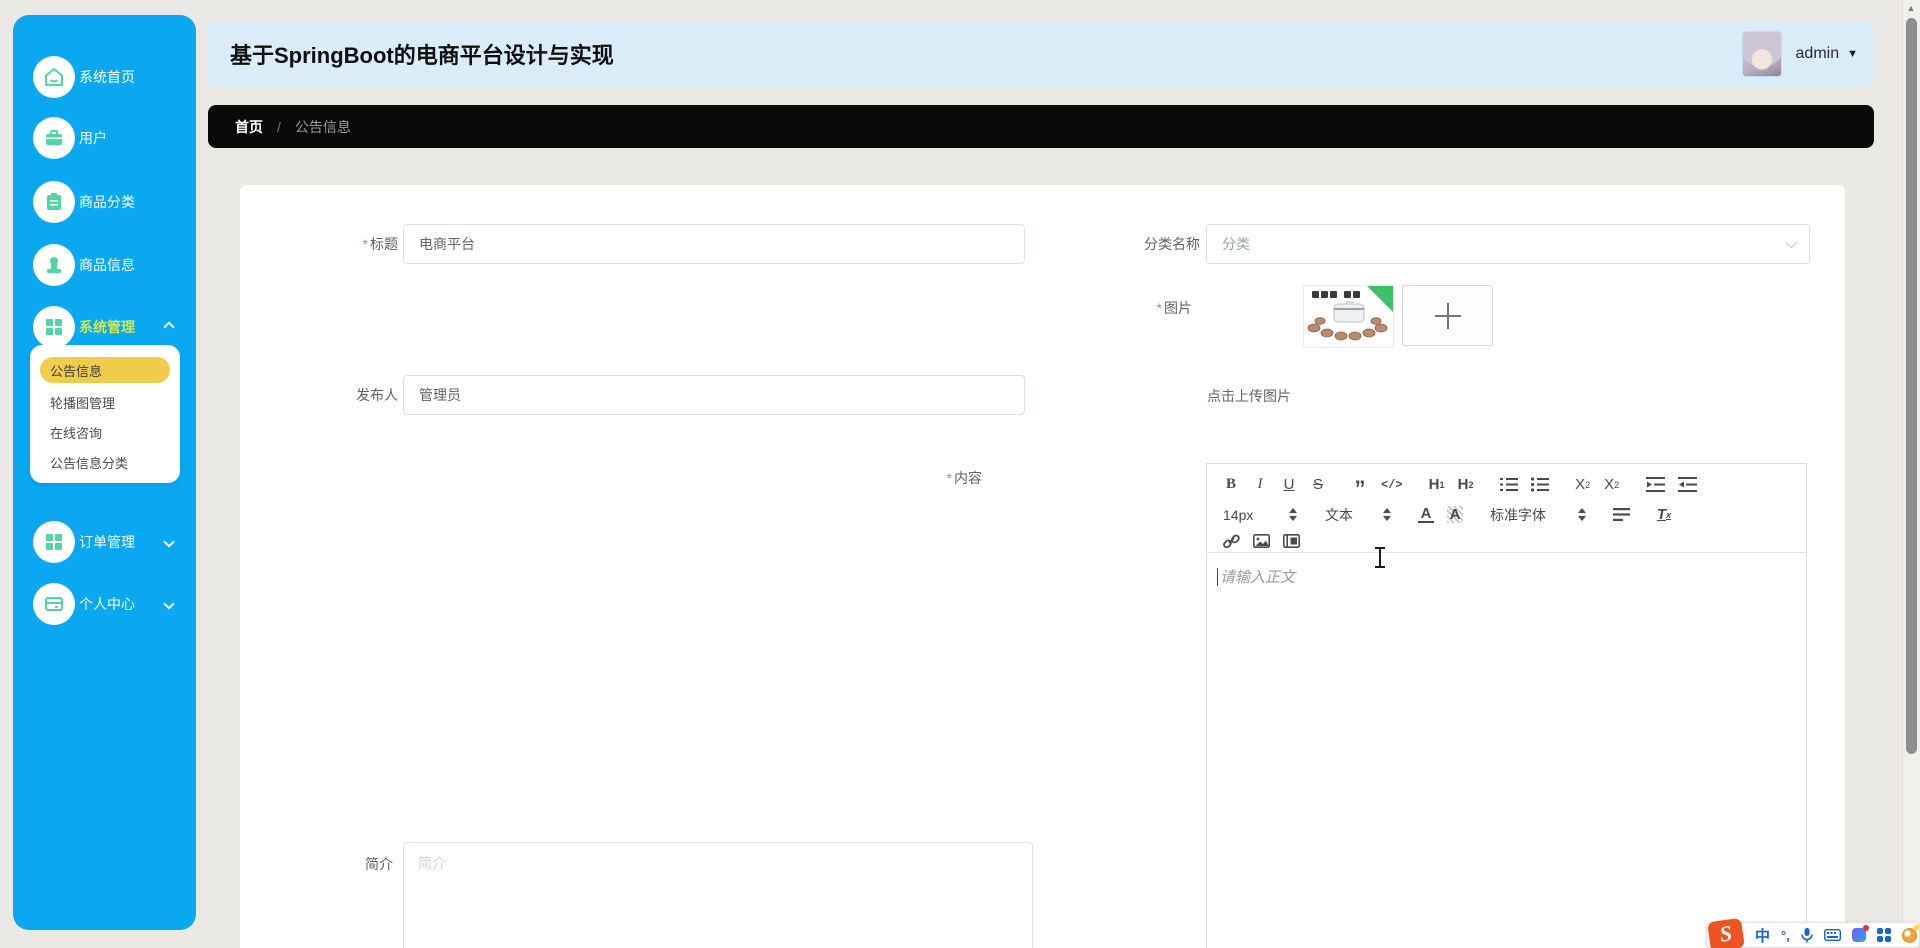 The height and width of the screenshot is (948, 1920). I want to click on ime-emoji-icon, so click(1909, 935).